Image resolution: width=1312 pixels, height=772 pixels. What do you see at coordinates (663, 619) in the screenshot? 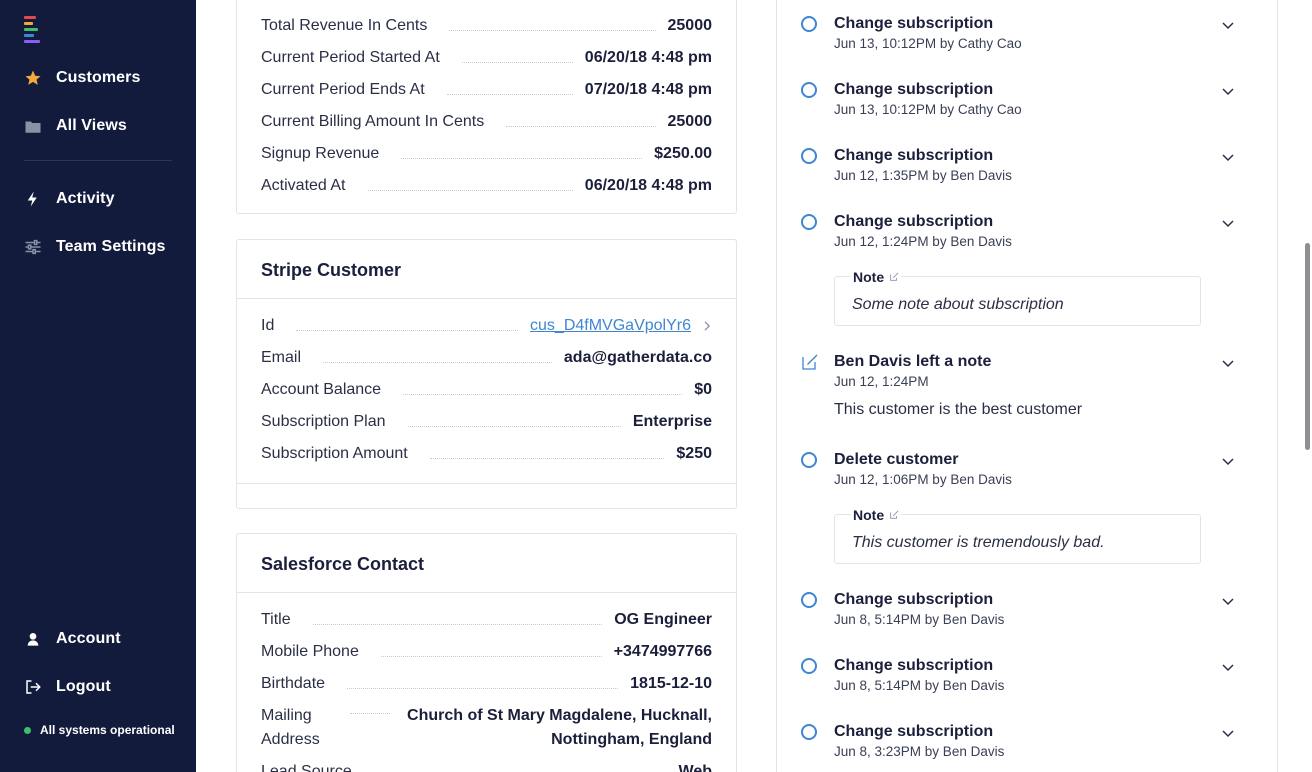
I see `kv-value: OG Engineer` at bounding box center [663, 619].